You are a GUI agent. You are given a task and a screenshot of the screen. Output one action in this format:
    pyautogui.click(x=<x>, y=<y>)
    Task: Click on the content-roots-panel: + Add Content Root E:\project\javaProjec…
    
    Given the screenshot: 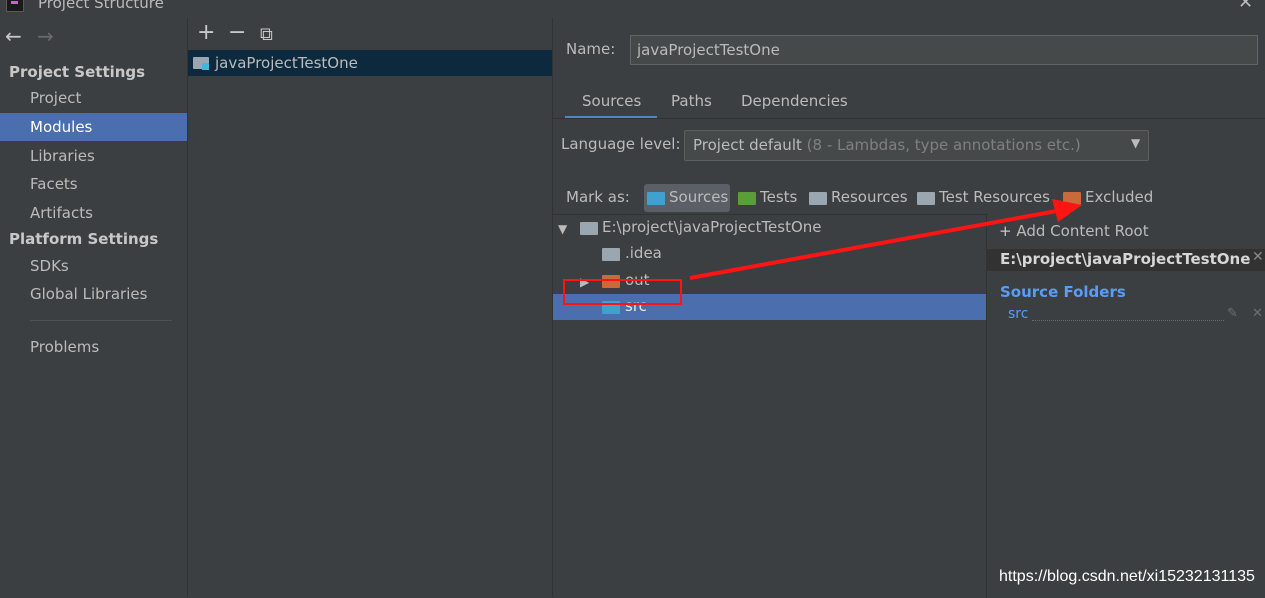 What is the action you would take?
    pyautogui.click(x=1126, y=405)
    